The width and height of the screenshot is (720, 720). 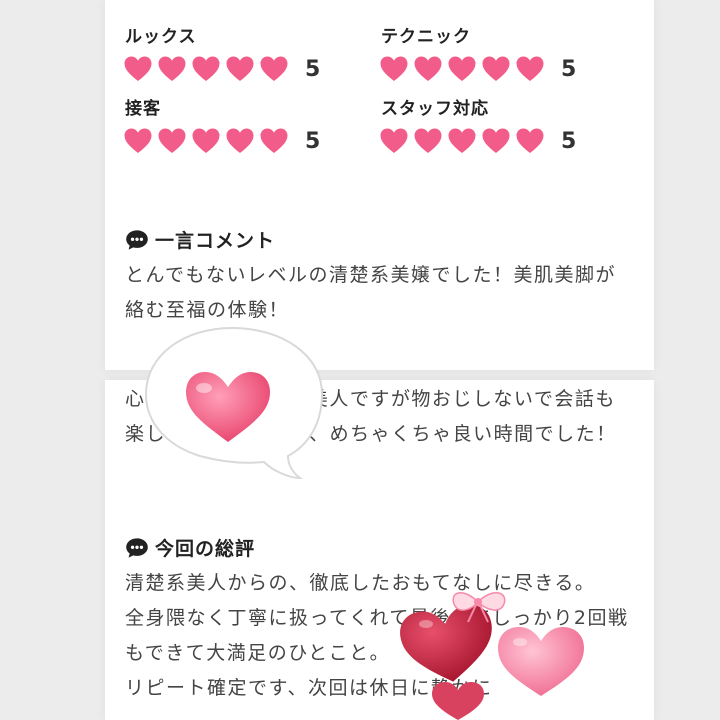 I want to click on comment-body: とんでもないレベルの清楚系美嬢でした！美肌美脚が絡む至福の体験！, so click(x=380, y=293).